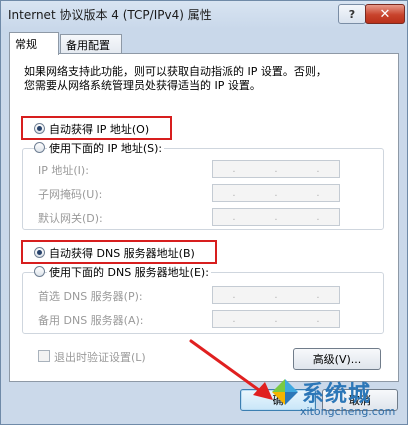 This screenshot has width=408, height=425. Describe the element at coordinates (70, 218) in the screenshot. I see `default-gateway-label: 默认网关(D):` at that location.